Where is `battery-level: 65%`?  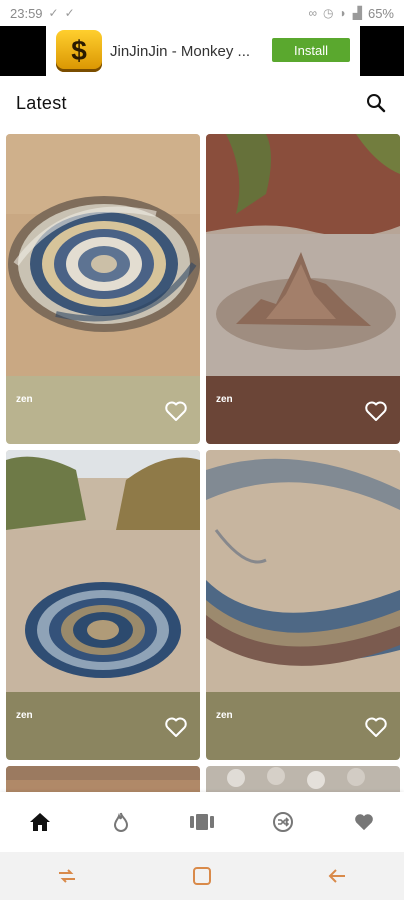 battery-level: 65% is located at coordinates (380, 13).